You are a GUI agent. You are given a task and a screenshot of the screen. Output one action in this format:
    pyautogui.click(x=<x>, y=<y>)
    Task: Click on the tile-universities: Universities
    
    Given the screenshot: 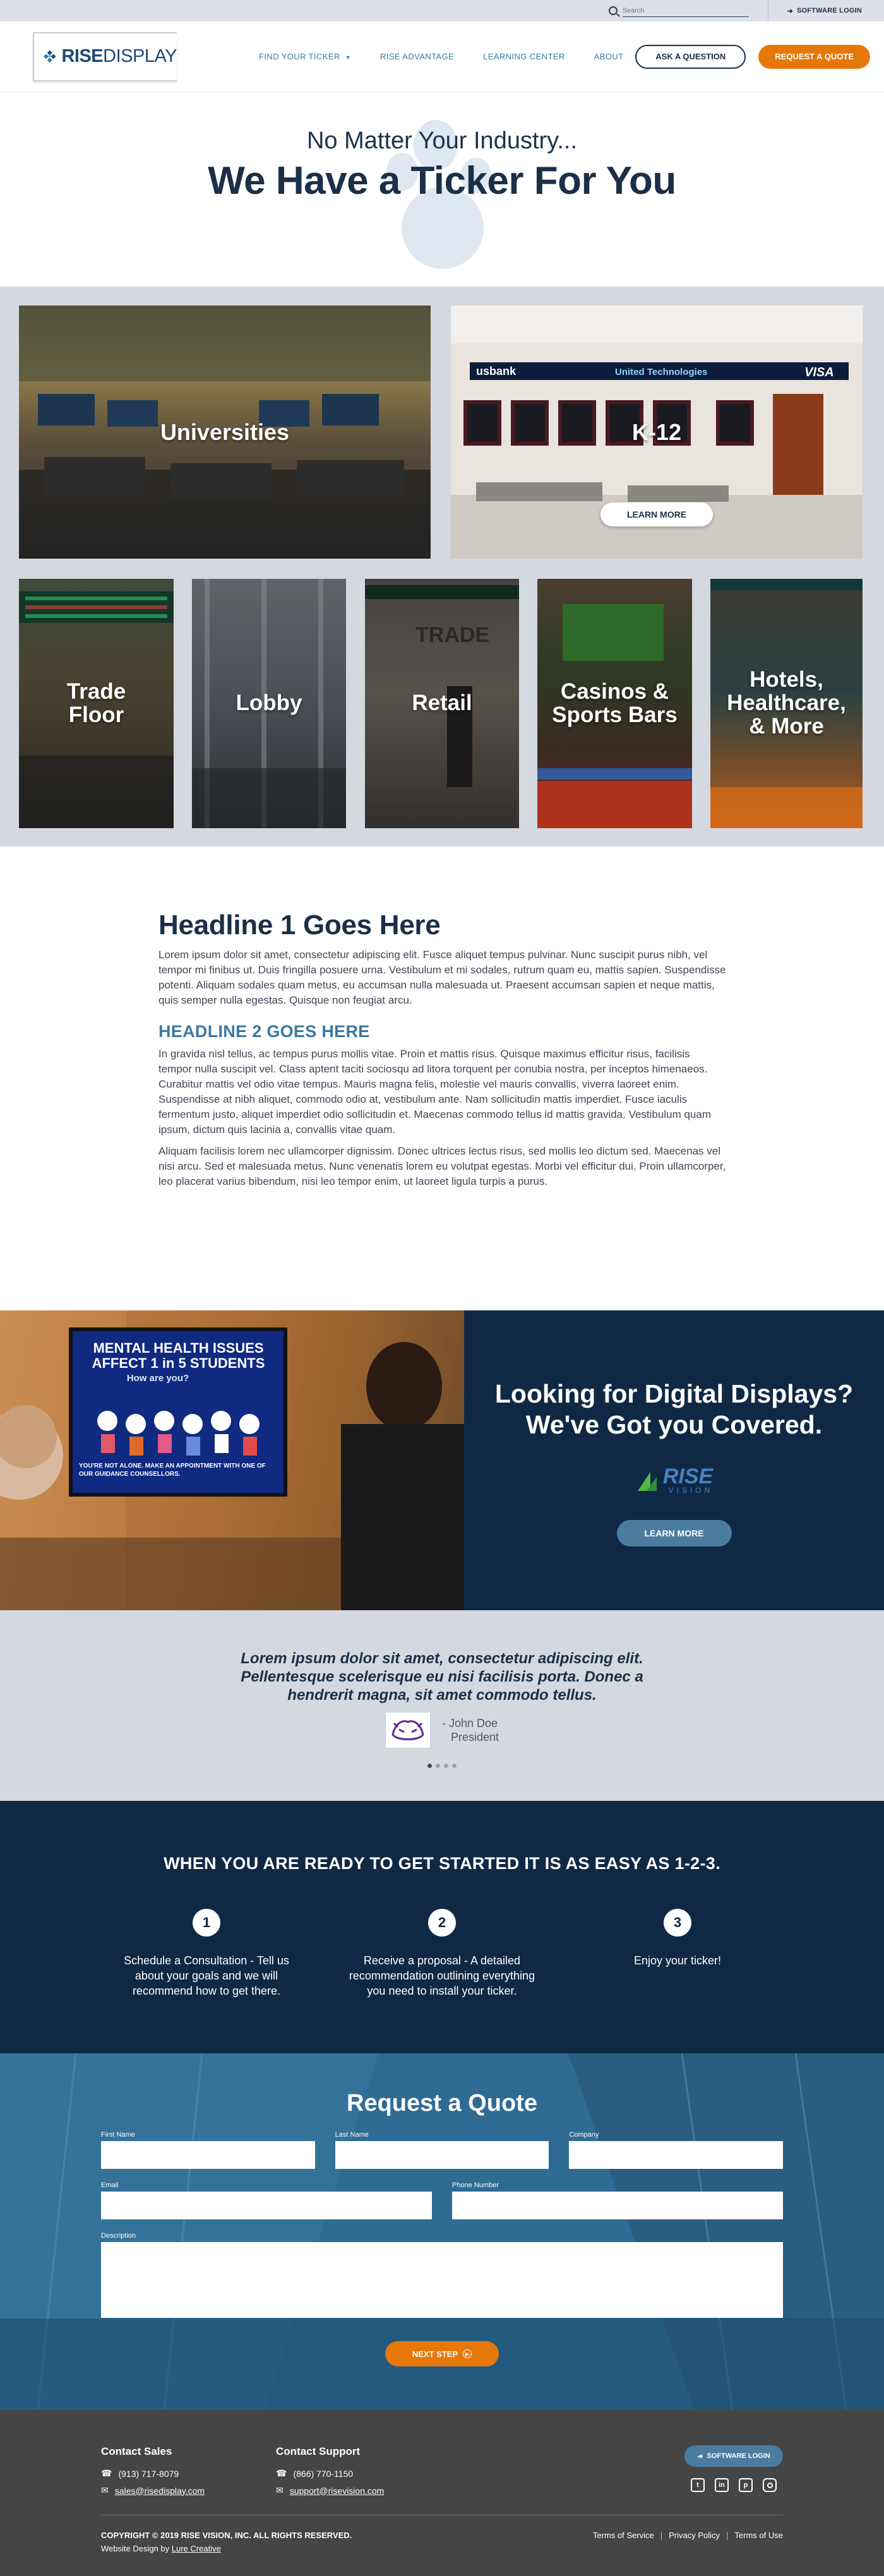 What is the action you would take?
    pyautogui.click(x=225, y=432)
    